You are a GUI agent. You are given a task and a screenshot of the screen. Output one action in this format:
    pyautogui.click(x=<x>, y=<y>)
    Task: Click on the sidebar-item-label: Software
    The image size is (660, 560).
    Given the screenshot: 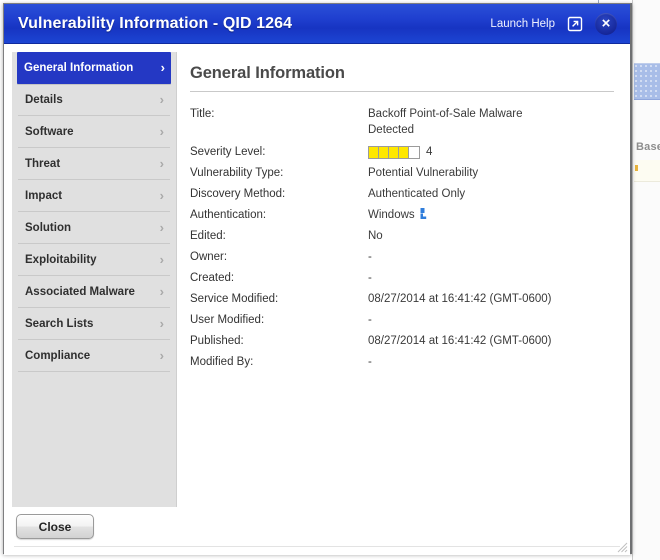 What is the action you would take?
    pyautogui.click(x=49, y=131)
    